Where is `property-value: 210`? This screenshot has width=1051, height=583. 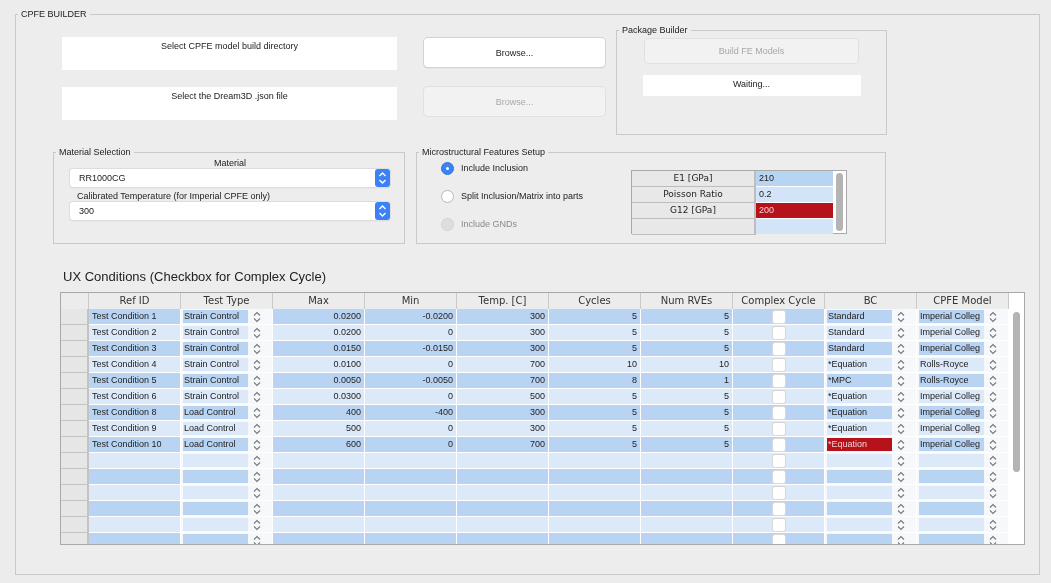 property-value: 210 is located at coordinates (794, 178).